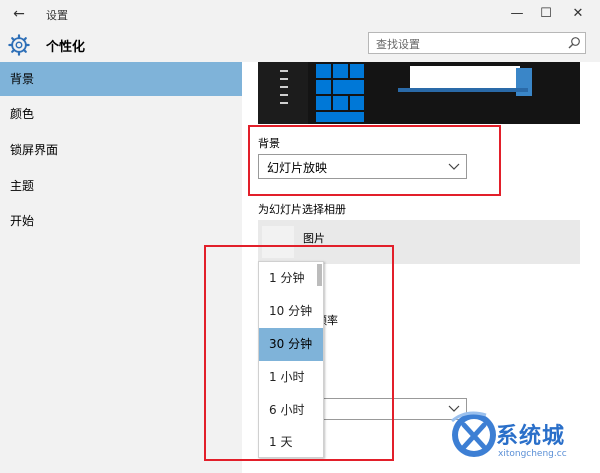 The image size is (600, 473). Describe the element at coordinates (398, 44) in the screenshot. I see `search-input: 查找设置` at that location.